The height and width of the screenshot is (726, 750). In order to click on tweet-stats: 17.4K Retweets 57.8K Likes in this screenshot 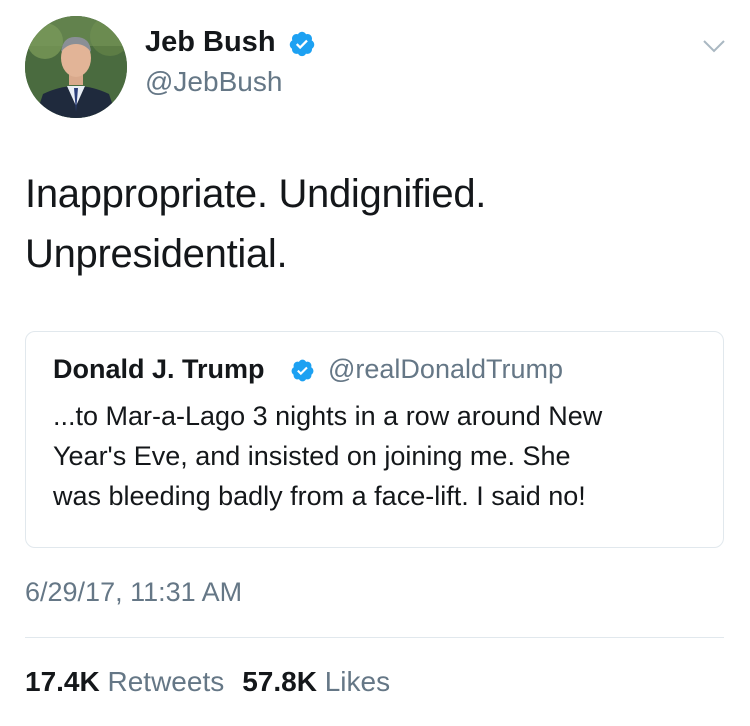, I will do `click(216, 682)`.